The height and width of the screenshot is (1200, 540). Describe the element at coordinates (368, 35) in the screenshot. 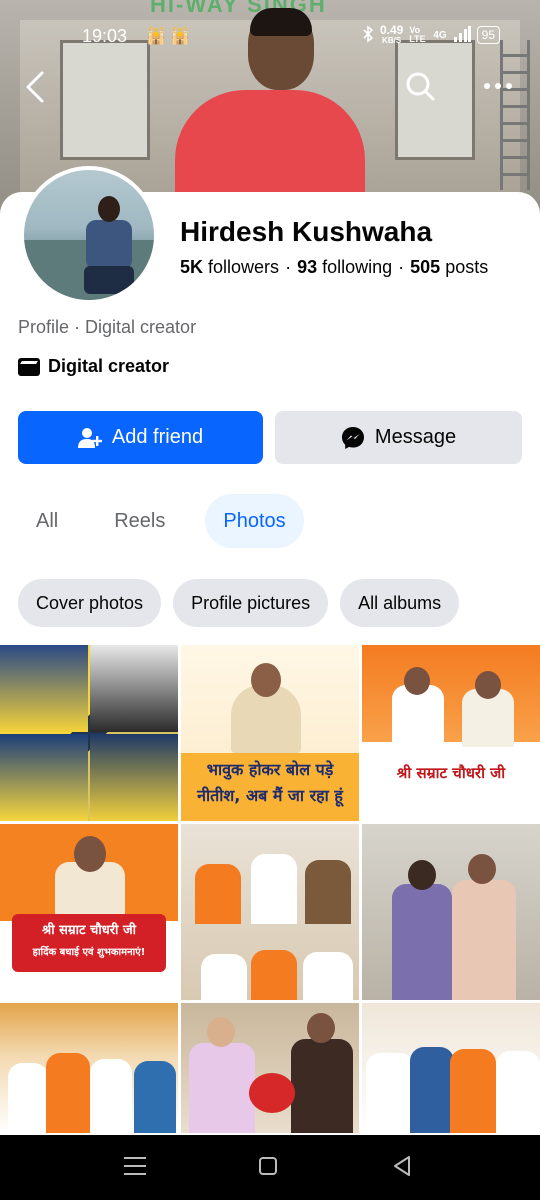

I see `bluetooth-icon` at that location.